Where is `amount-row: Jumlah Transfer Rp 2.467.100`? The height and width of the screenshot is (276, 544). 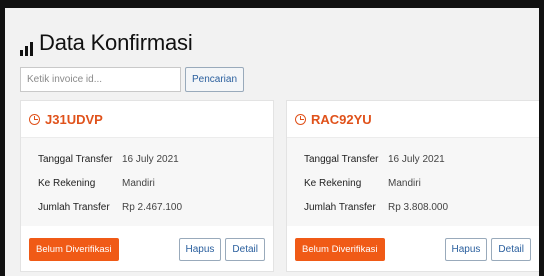
amount-row: Jumlah Transfer Rp 2.467.100 is located at coordinates (147, 207).